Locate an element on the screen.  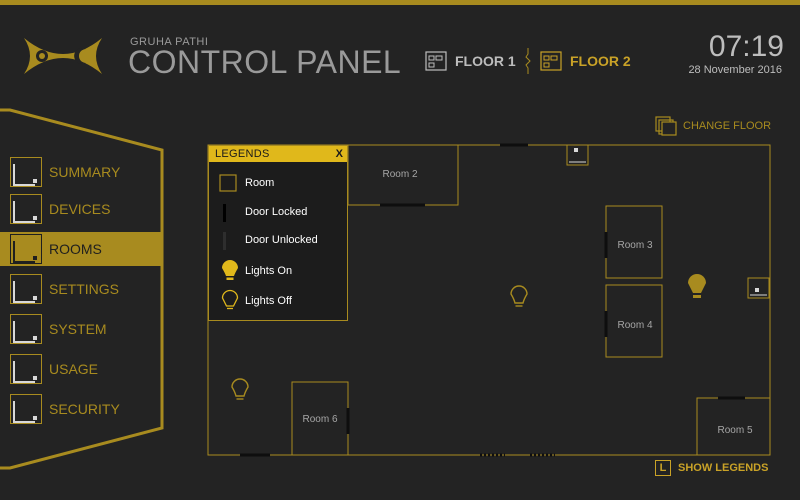
change-floor-button: CHANGE FLOOR is located at coordinates (713, 126).